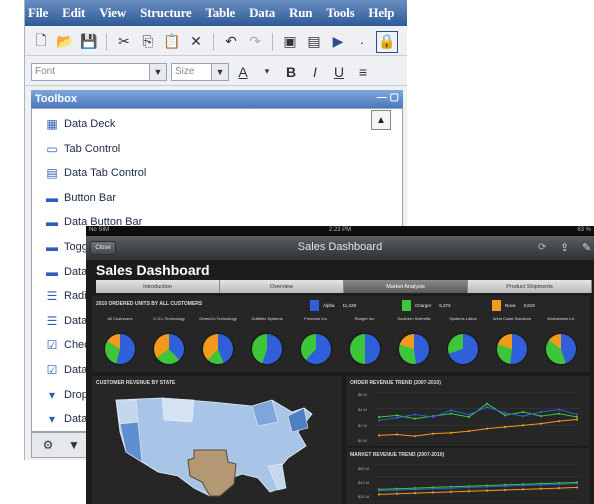 This screenshot has height=504, width=594. I want to click on menu-item-view: View, so click(111, 13).